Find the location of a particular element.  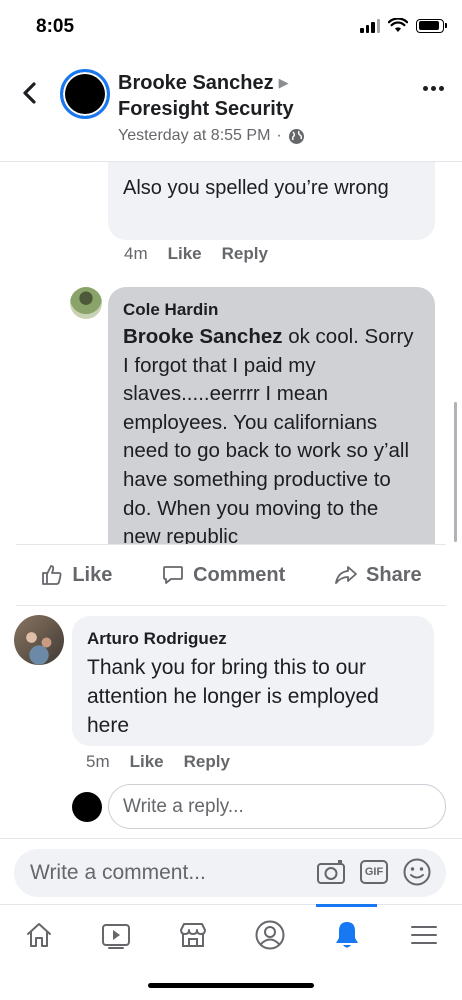

comment-label: Comment is located at coordinates (239, 574).